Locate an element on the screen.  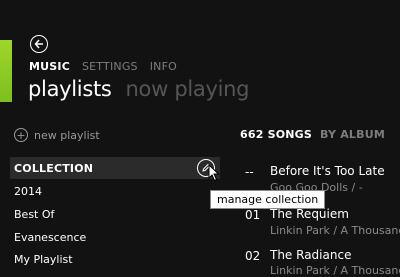
track-title: Before It's Too Late is located at coordinates (327, 171).